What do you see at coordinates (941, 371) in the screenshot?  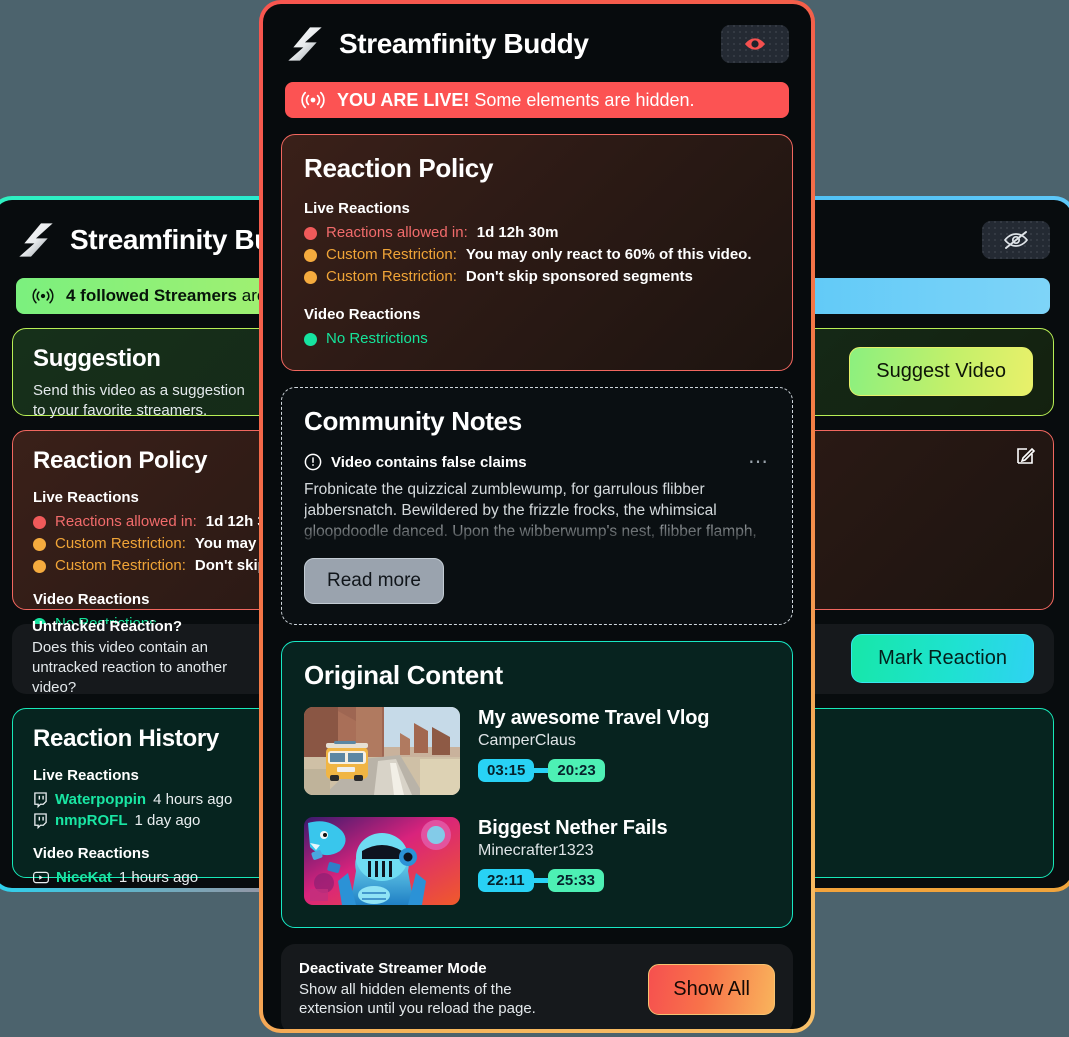 I see `suggest-video-button: Suggest Video` at bounding box center [941, 371].